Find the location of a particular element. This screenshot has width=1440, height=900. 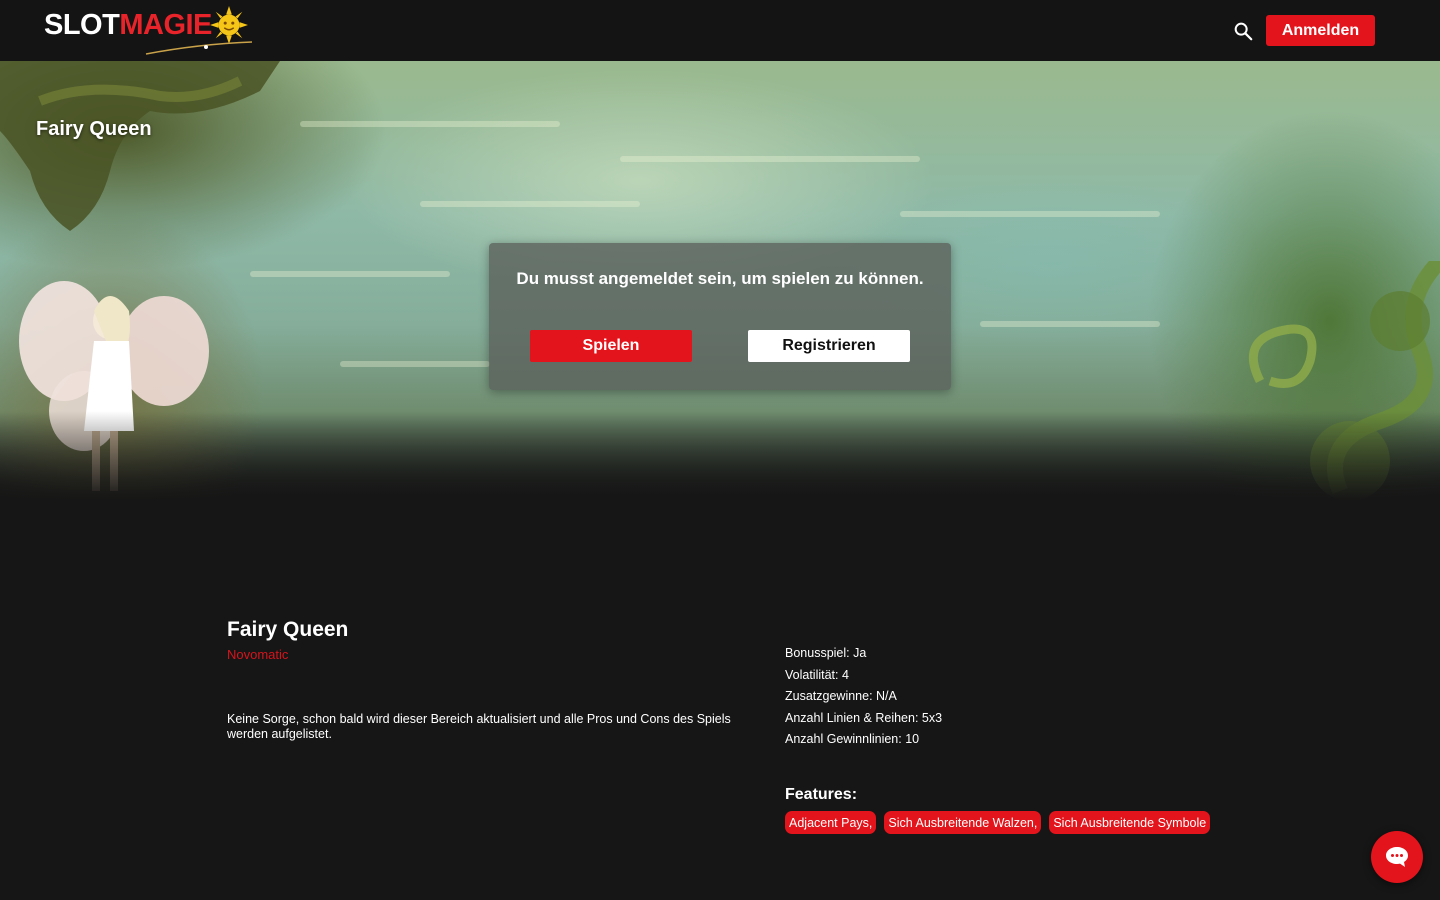

play-button: Spielen is located at coordinates (611, 346).